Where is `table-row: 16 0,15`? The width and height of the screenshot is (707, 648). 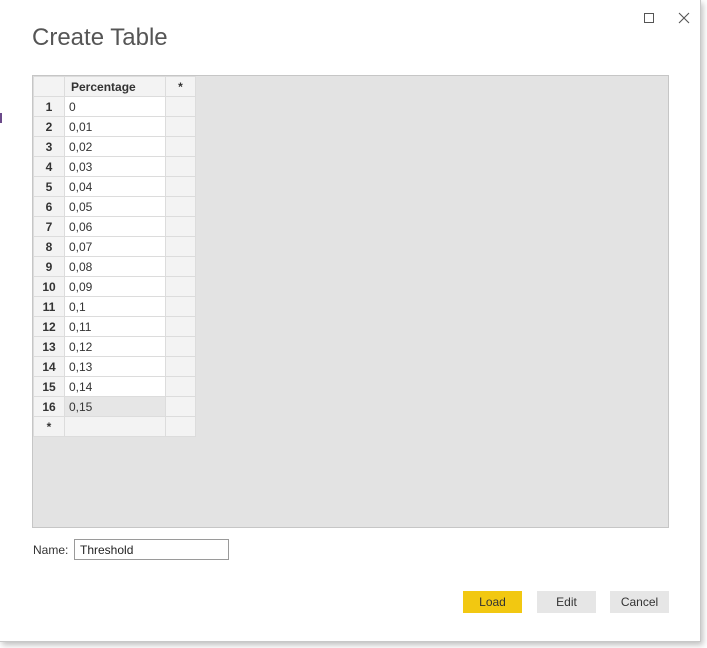 table-row: 16 0,15 is located at coordinates (114, 406).